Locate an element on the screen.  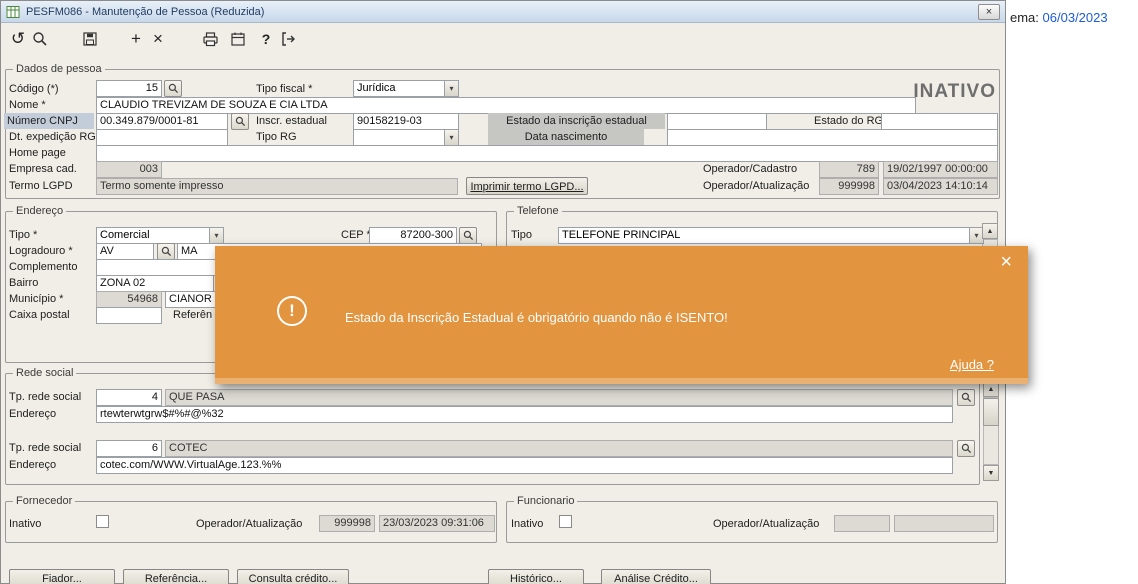
home-page-label: Home page is located at coordinates (37, 153).